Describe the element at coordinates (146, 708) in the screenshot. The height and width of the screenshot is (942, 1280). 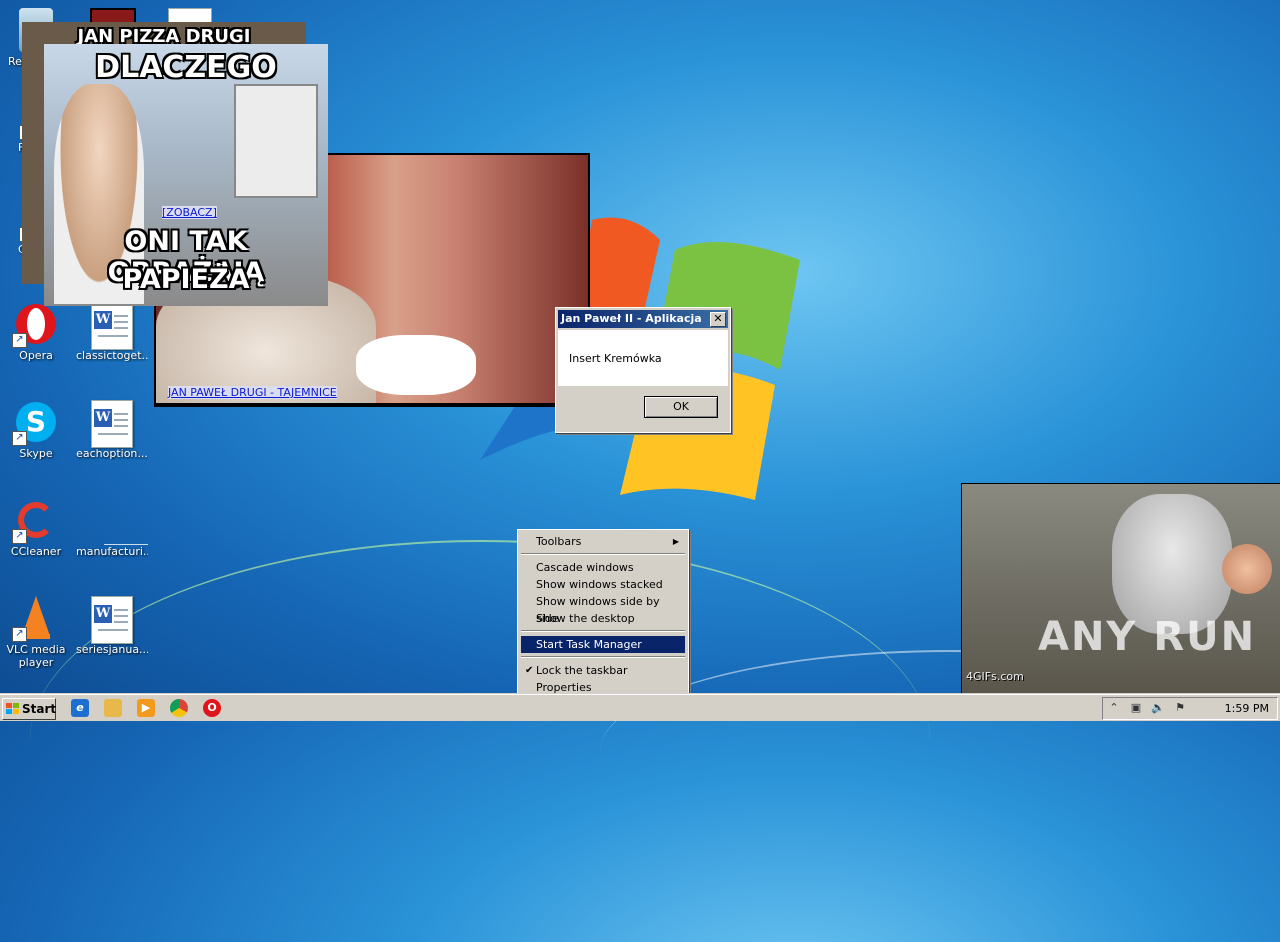
I see `media-player-icon: ▶` at that location.